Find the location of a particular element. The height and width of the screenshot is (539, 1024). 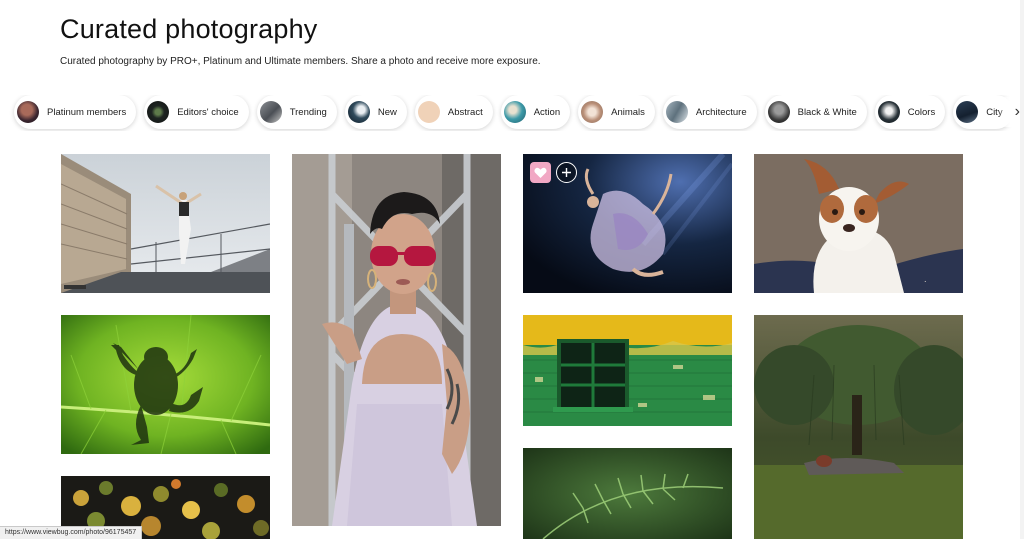

chip-abstract: Abstract is located at coordinates (453, 112).